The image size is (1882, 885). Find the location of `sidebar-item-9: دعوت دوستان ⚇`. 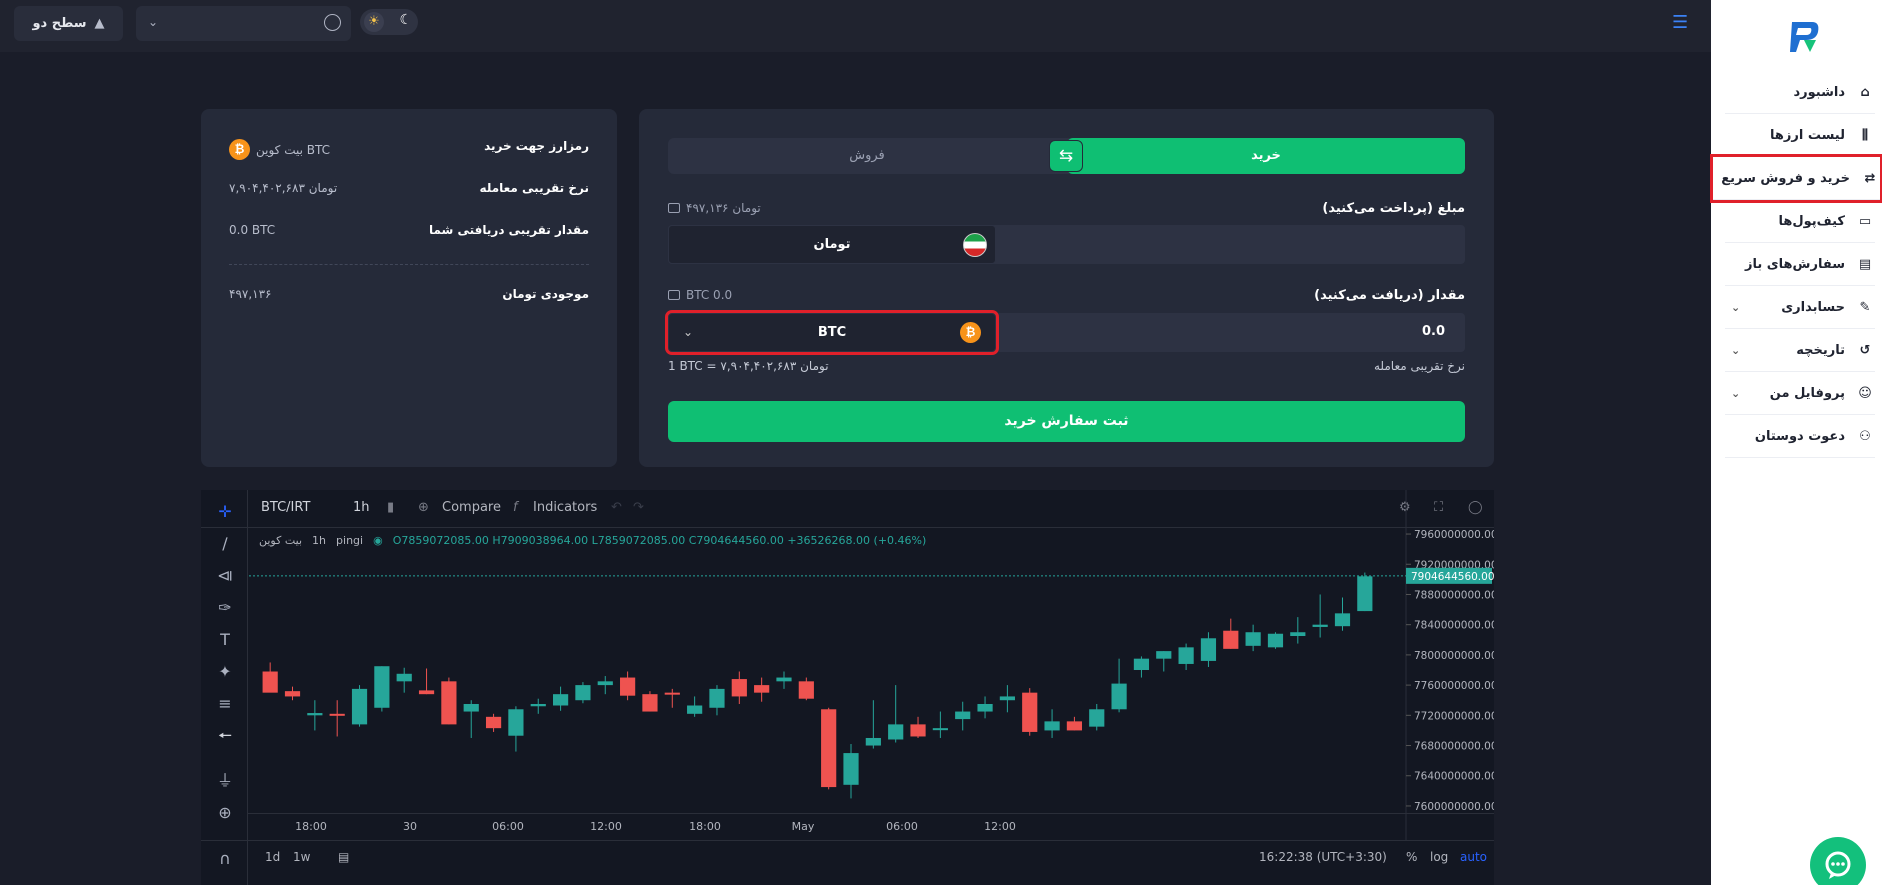

sidebar-item-9: دعوت دوستان ⚇ is located at coordinates (1800, 436).